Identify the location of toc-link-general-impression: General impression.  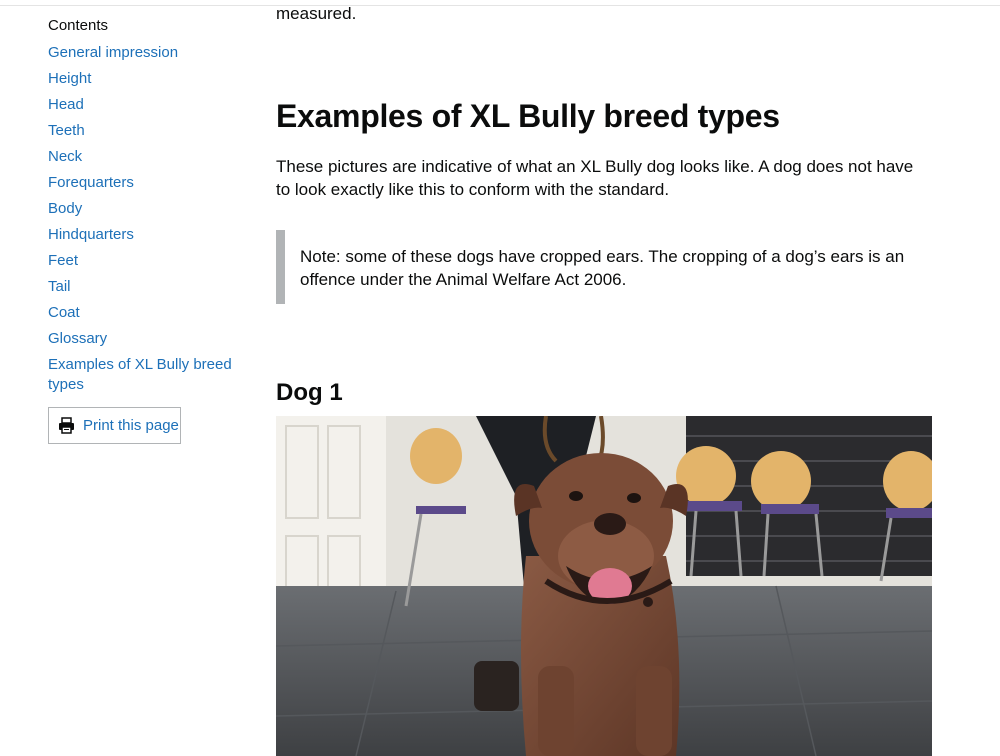
(143, 53).